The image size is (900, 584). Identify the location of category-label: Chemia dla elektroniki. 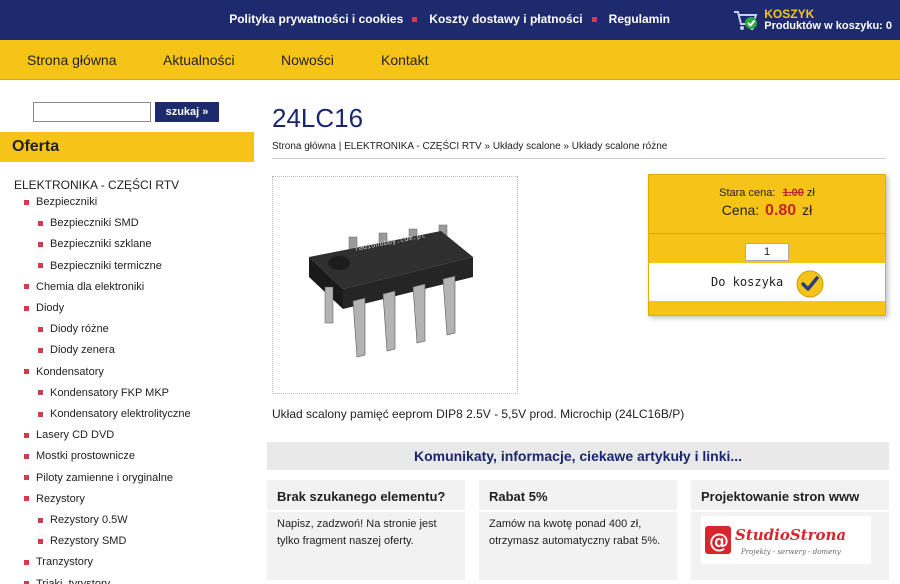
(90, 286).